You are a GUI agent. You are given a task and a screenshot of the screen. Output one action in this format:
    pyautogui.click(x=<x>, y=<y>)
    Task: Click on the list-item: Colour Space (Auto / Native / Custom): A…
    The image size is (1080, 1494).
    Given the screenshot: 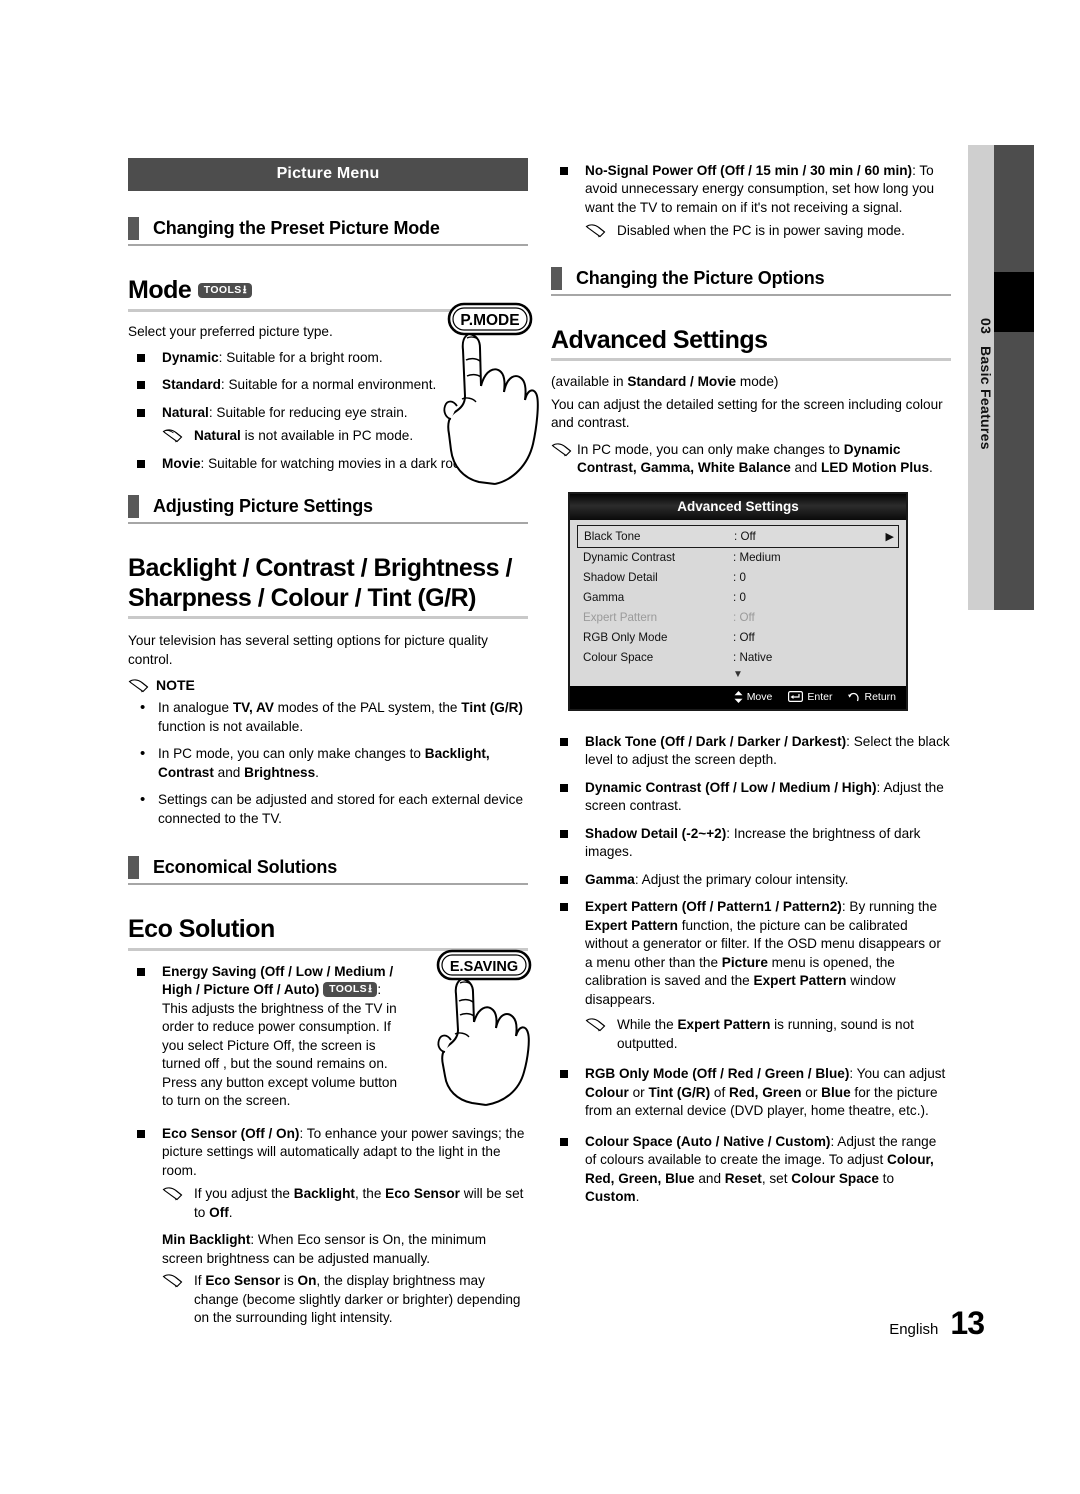 What is the action you would take?
    pyautogui.click(x=751, y=1170)
    